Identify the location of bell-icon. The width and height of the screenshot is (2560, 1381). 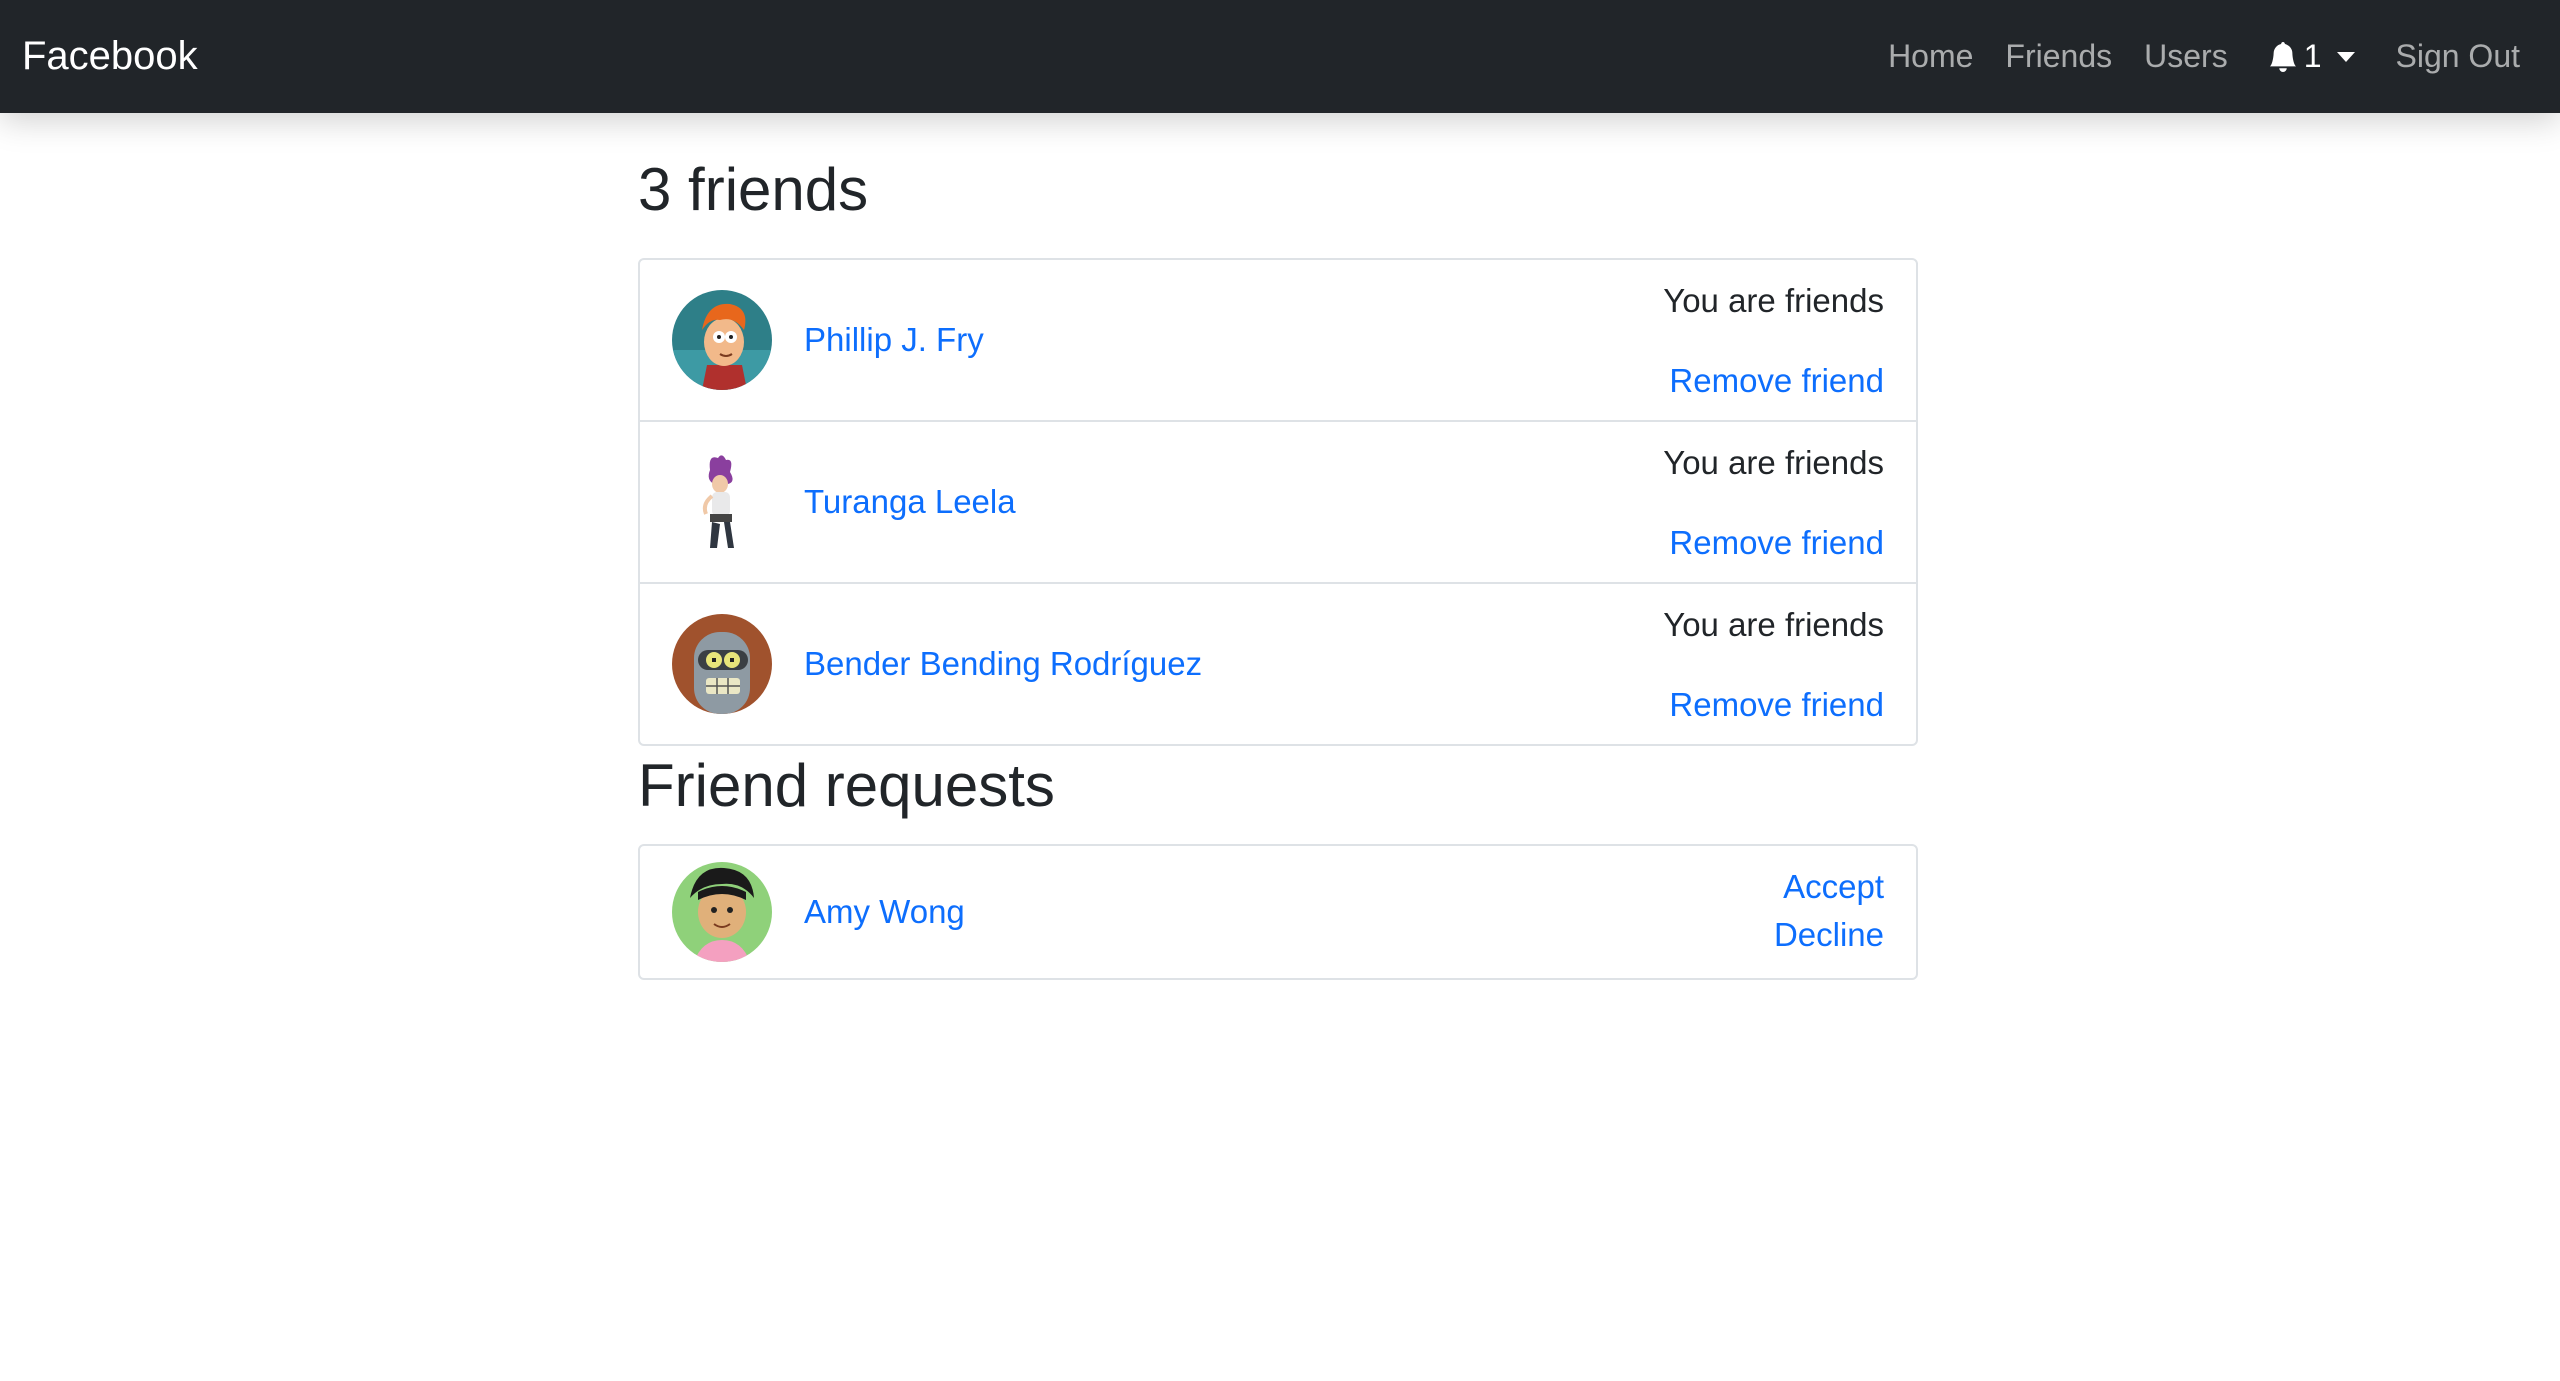
(2283, 57).